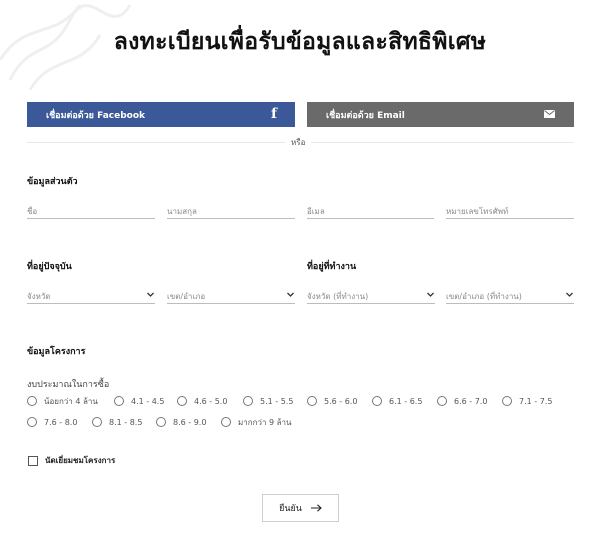 This screenshot has height=539, width=600. Describe the element at coordinates (68, 385) in the screenshot. I see `budget-label: งบประมาณในการซื้อ` at that location.